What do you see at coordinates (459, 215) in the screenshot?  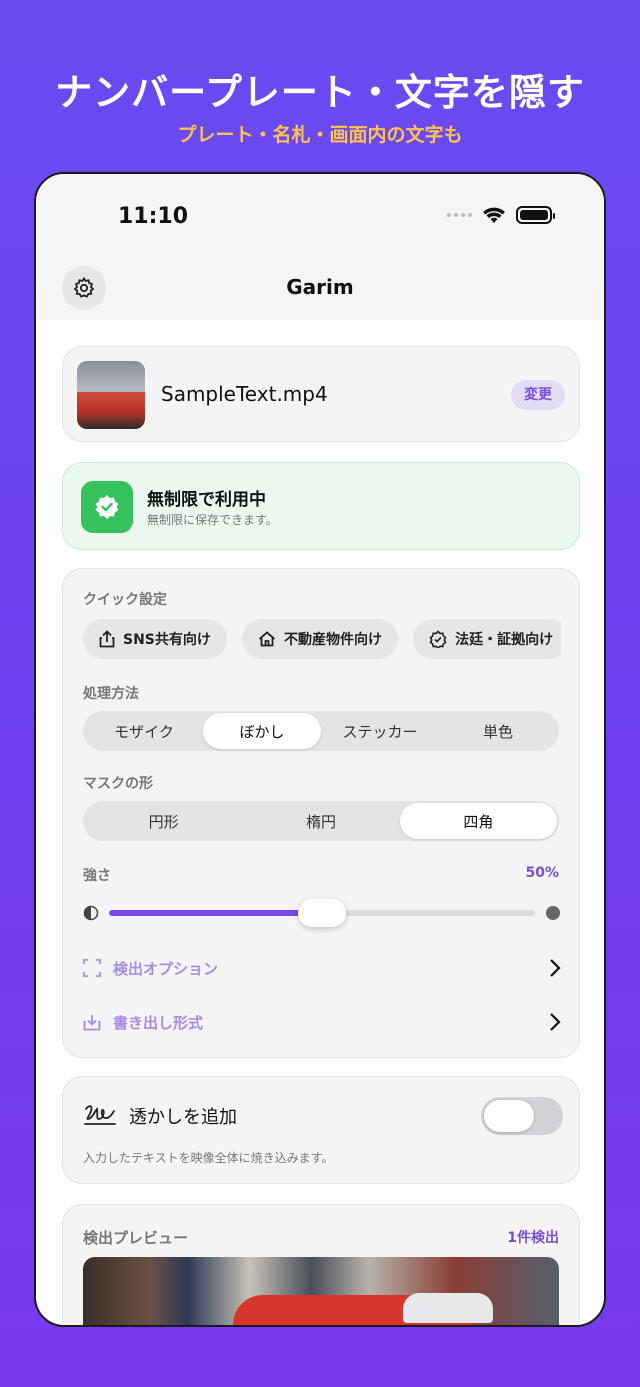 I see `cellular-signal-icon` at bounding box center [459, 215].